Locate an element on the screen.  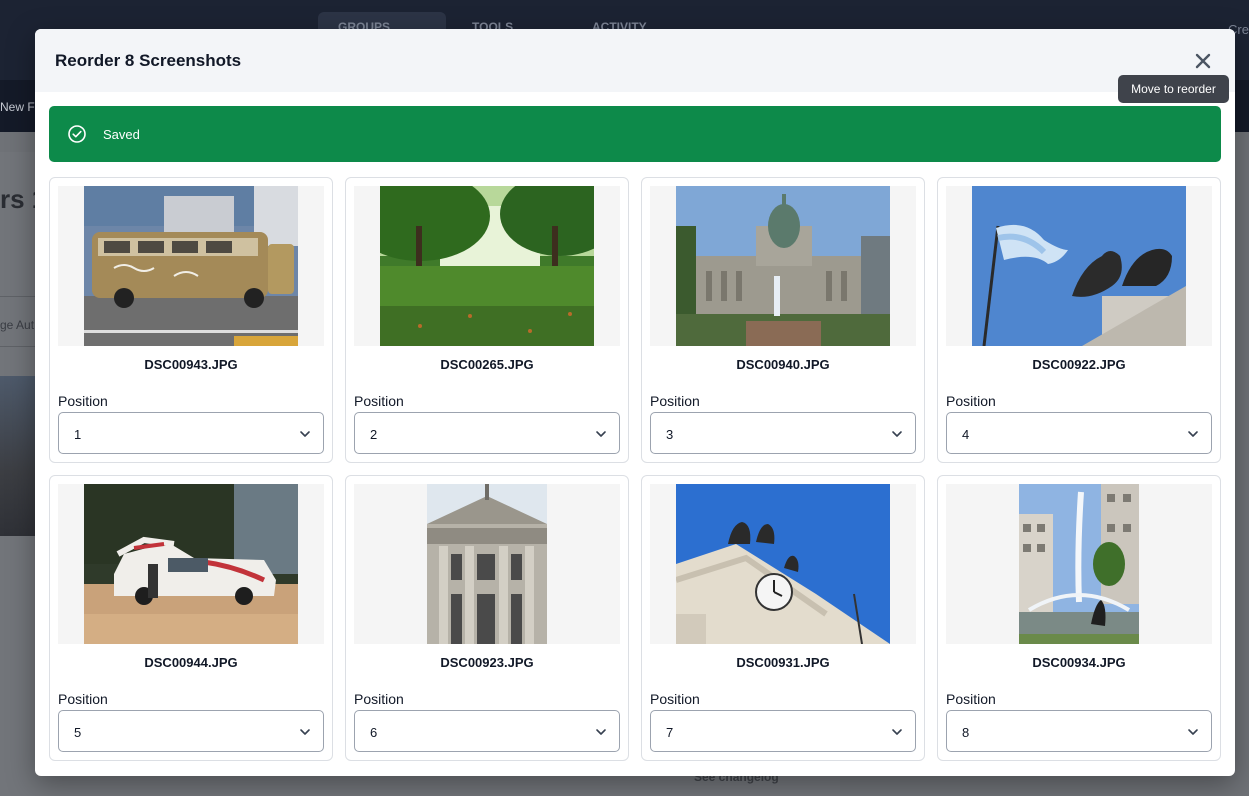
fountain-photo is located at coordinates (1079, 564).